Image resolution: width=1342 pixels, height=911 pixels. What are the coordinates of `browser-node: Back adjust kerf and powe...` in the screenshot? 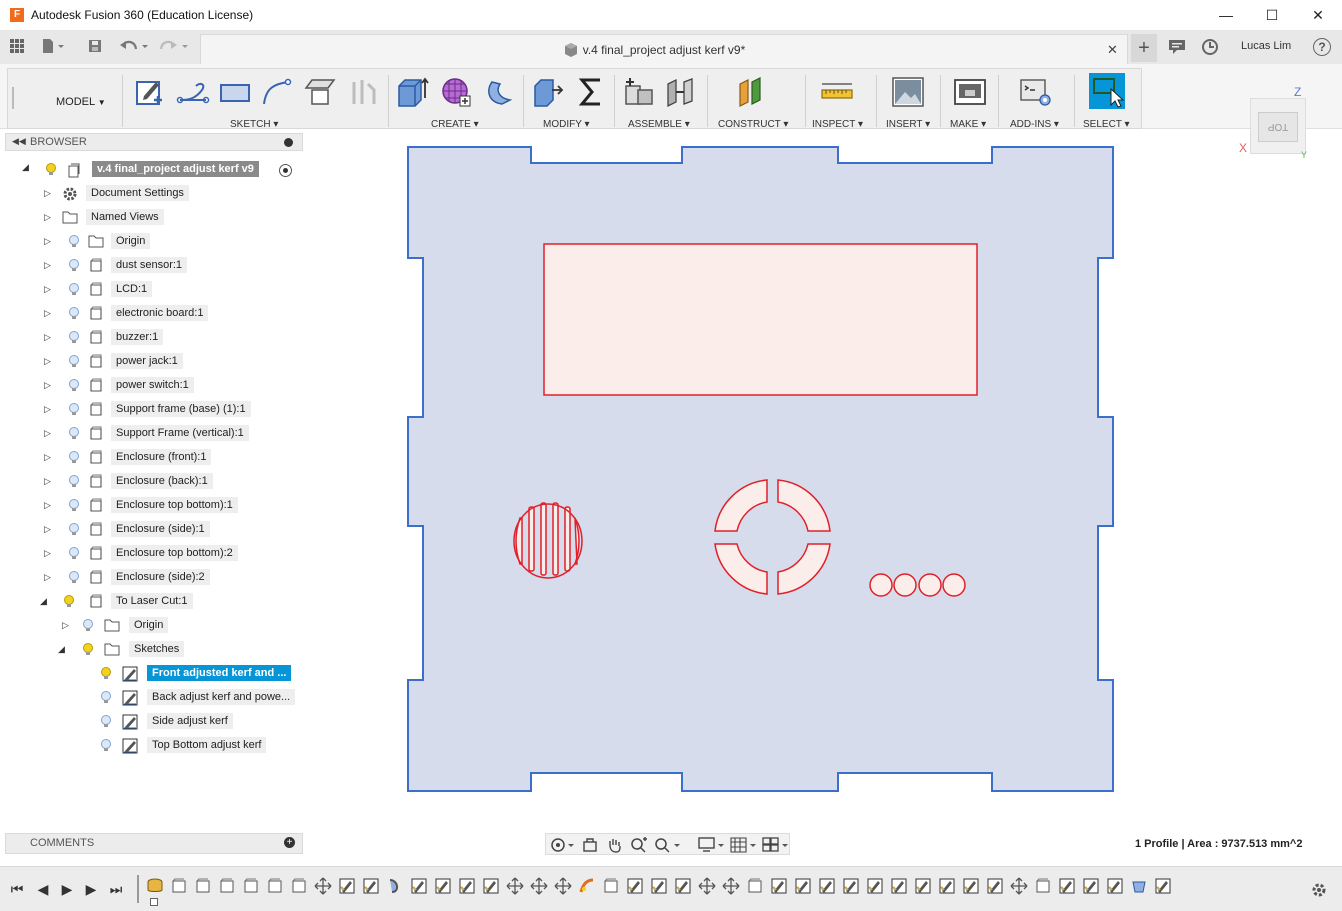 It's located at (152, 698).